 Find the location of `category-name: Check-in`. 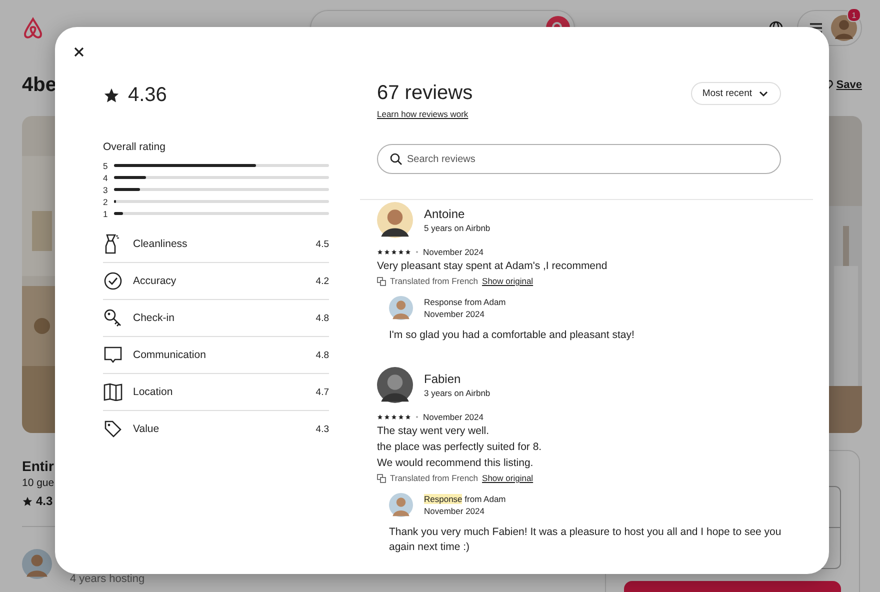

category-name: Check-in is located at coordinates (154, 318).